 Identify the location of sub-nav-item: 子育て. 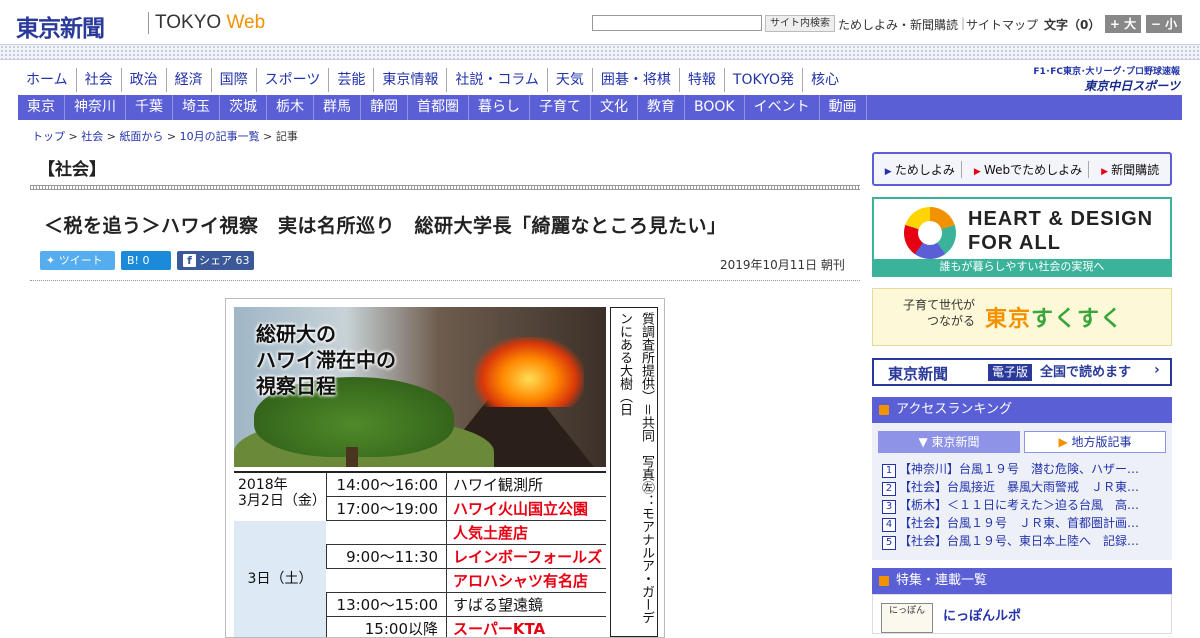
(560, 107).